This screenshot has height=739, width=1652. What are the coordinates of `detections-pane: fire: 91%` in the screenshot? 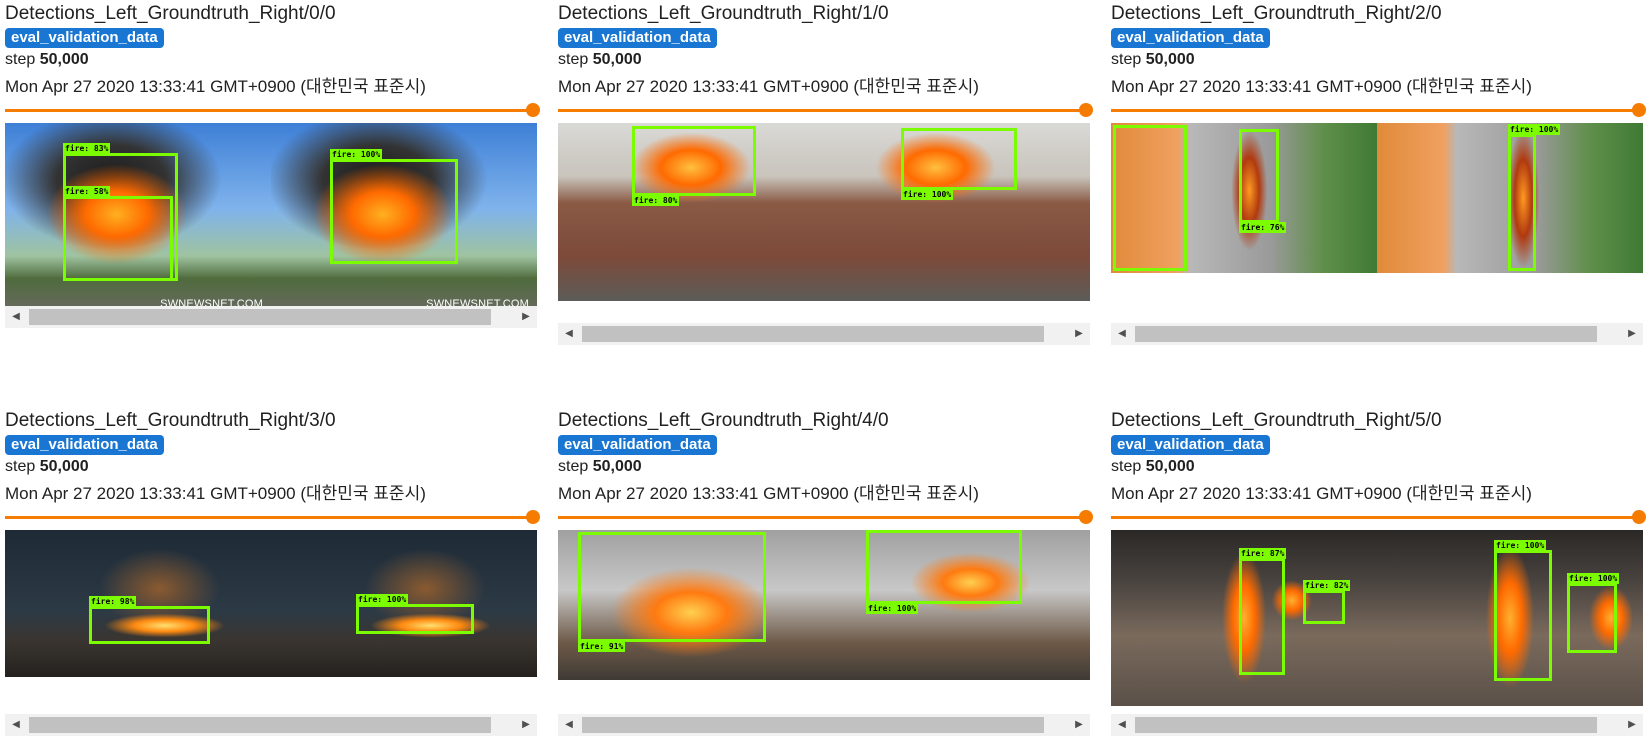 It's located at (691, 605).